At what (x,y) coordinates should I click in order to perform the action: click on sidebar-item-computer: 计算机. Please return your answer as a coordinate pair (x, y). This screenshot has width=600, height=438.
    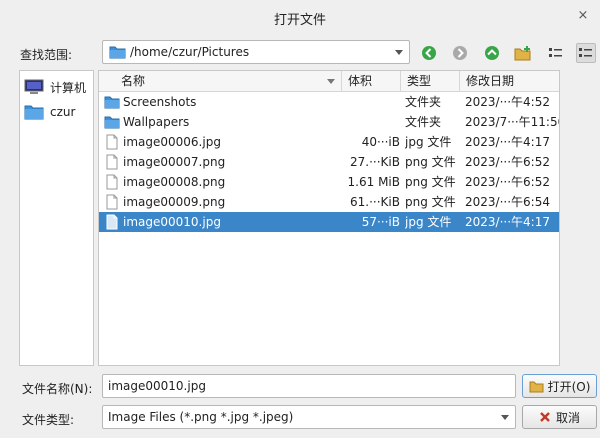
    Looking at the image, I should click on (55, 87).